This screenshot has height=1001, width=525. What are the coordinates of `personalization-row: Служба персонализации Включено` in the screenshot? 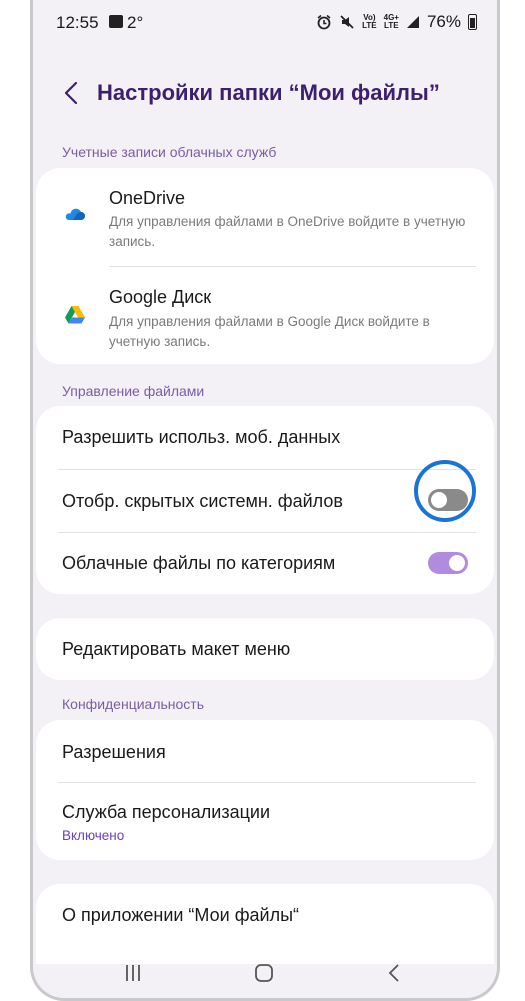 It's located at (265, 821).